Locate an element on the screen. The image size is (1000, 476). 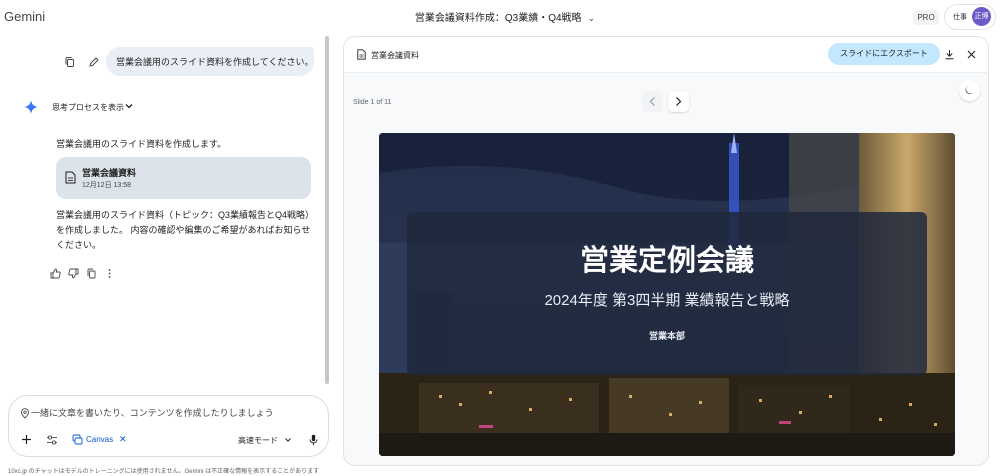
close-icon is located at coordinates (971, 54).